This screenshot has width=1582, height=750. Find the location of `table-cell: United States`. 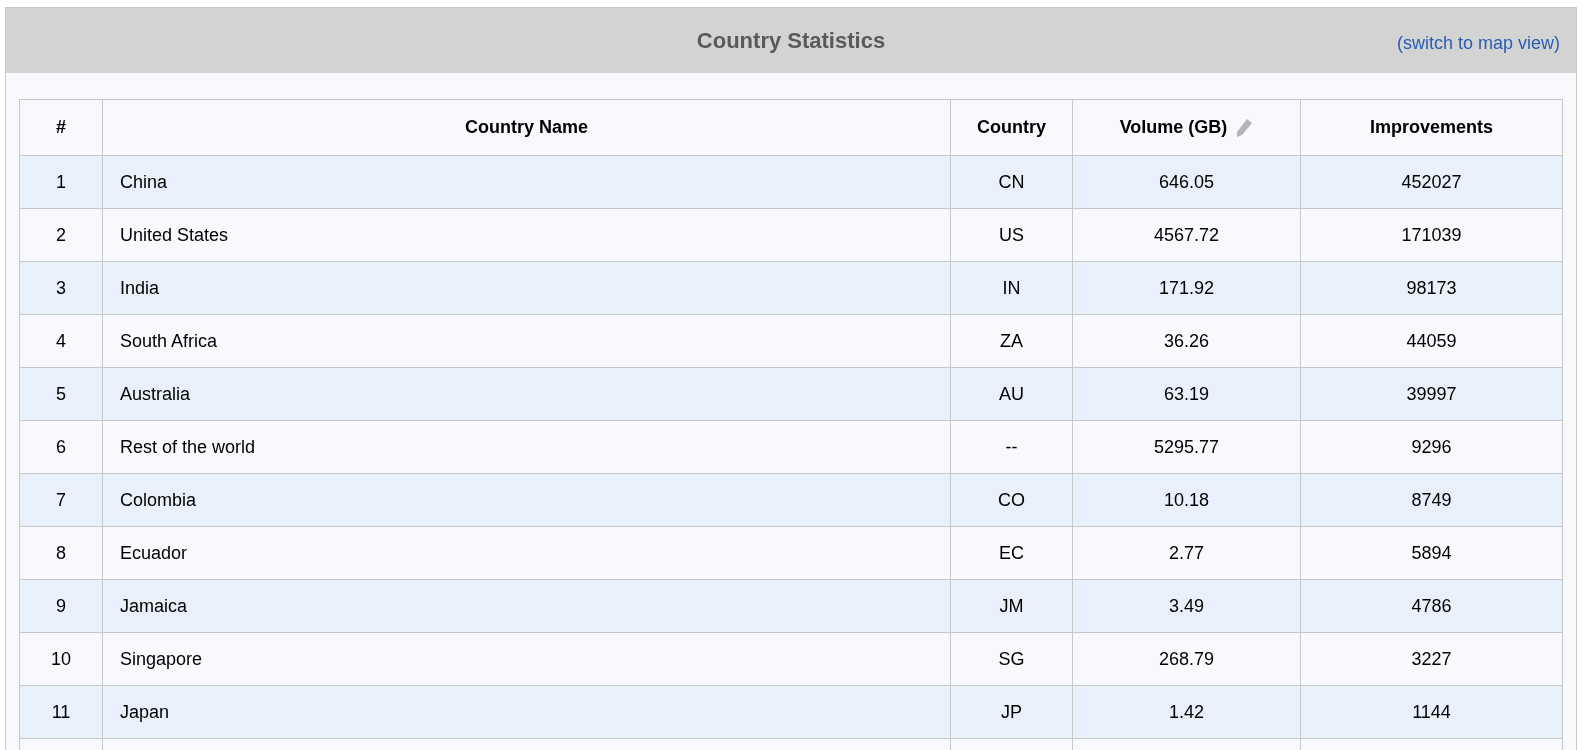

table-cell: United States is located at coordinates (526, 235).